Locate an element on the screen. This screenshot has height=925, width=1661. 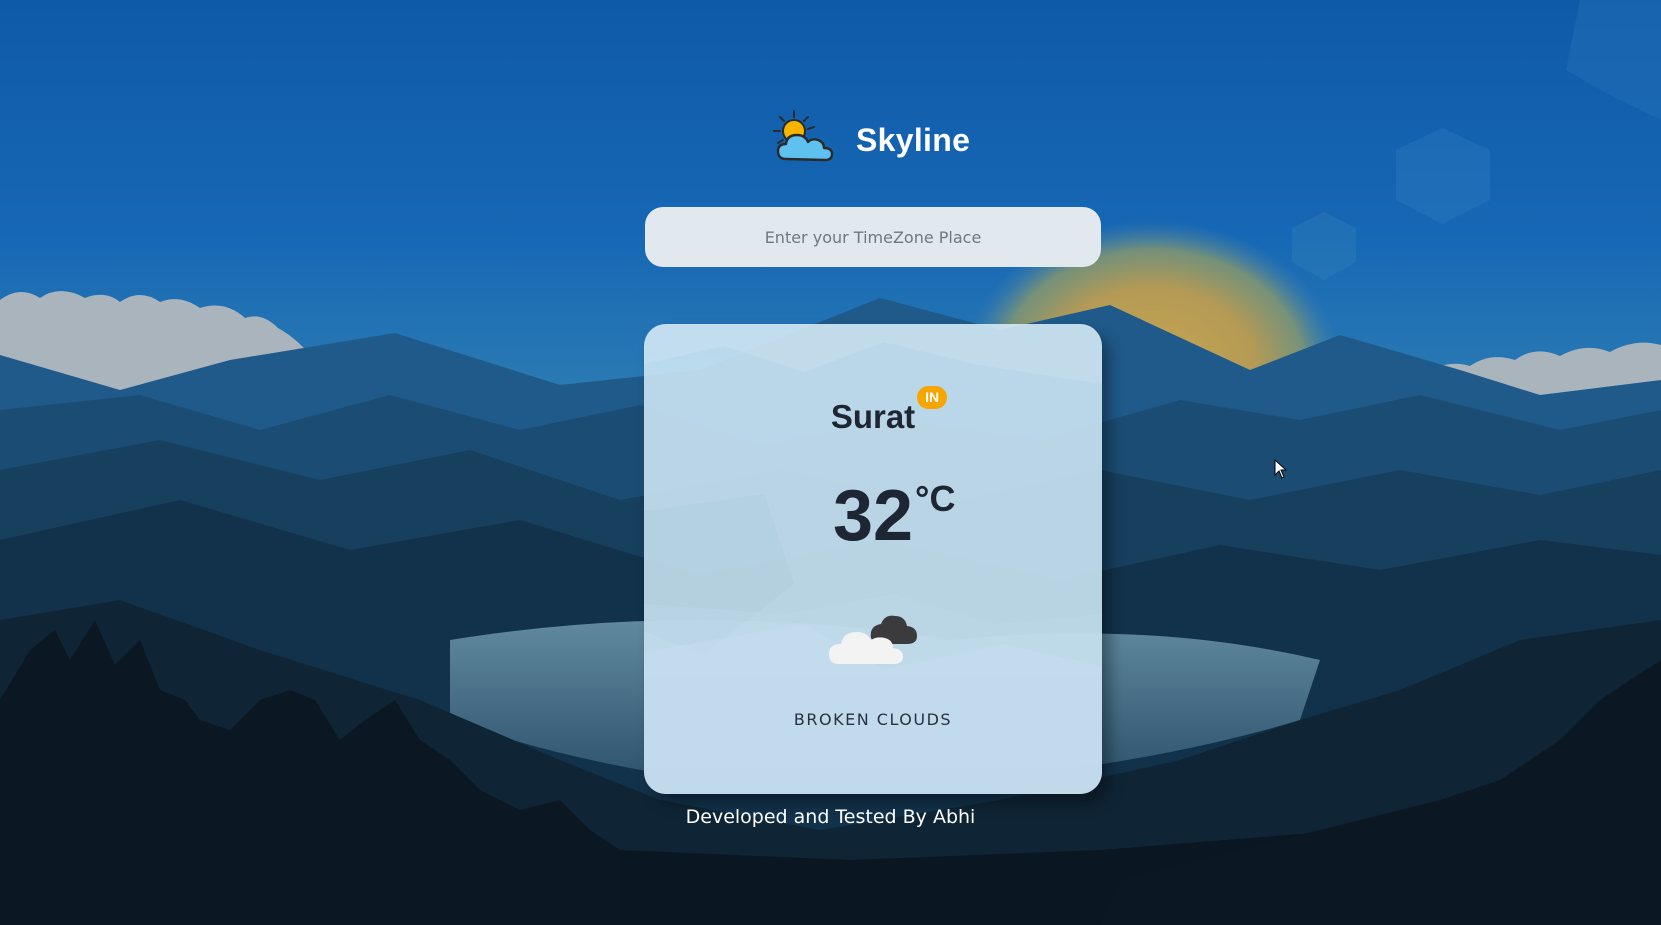
app-header: Skyline is located at coordinates (870, 140).